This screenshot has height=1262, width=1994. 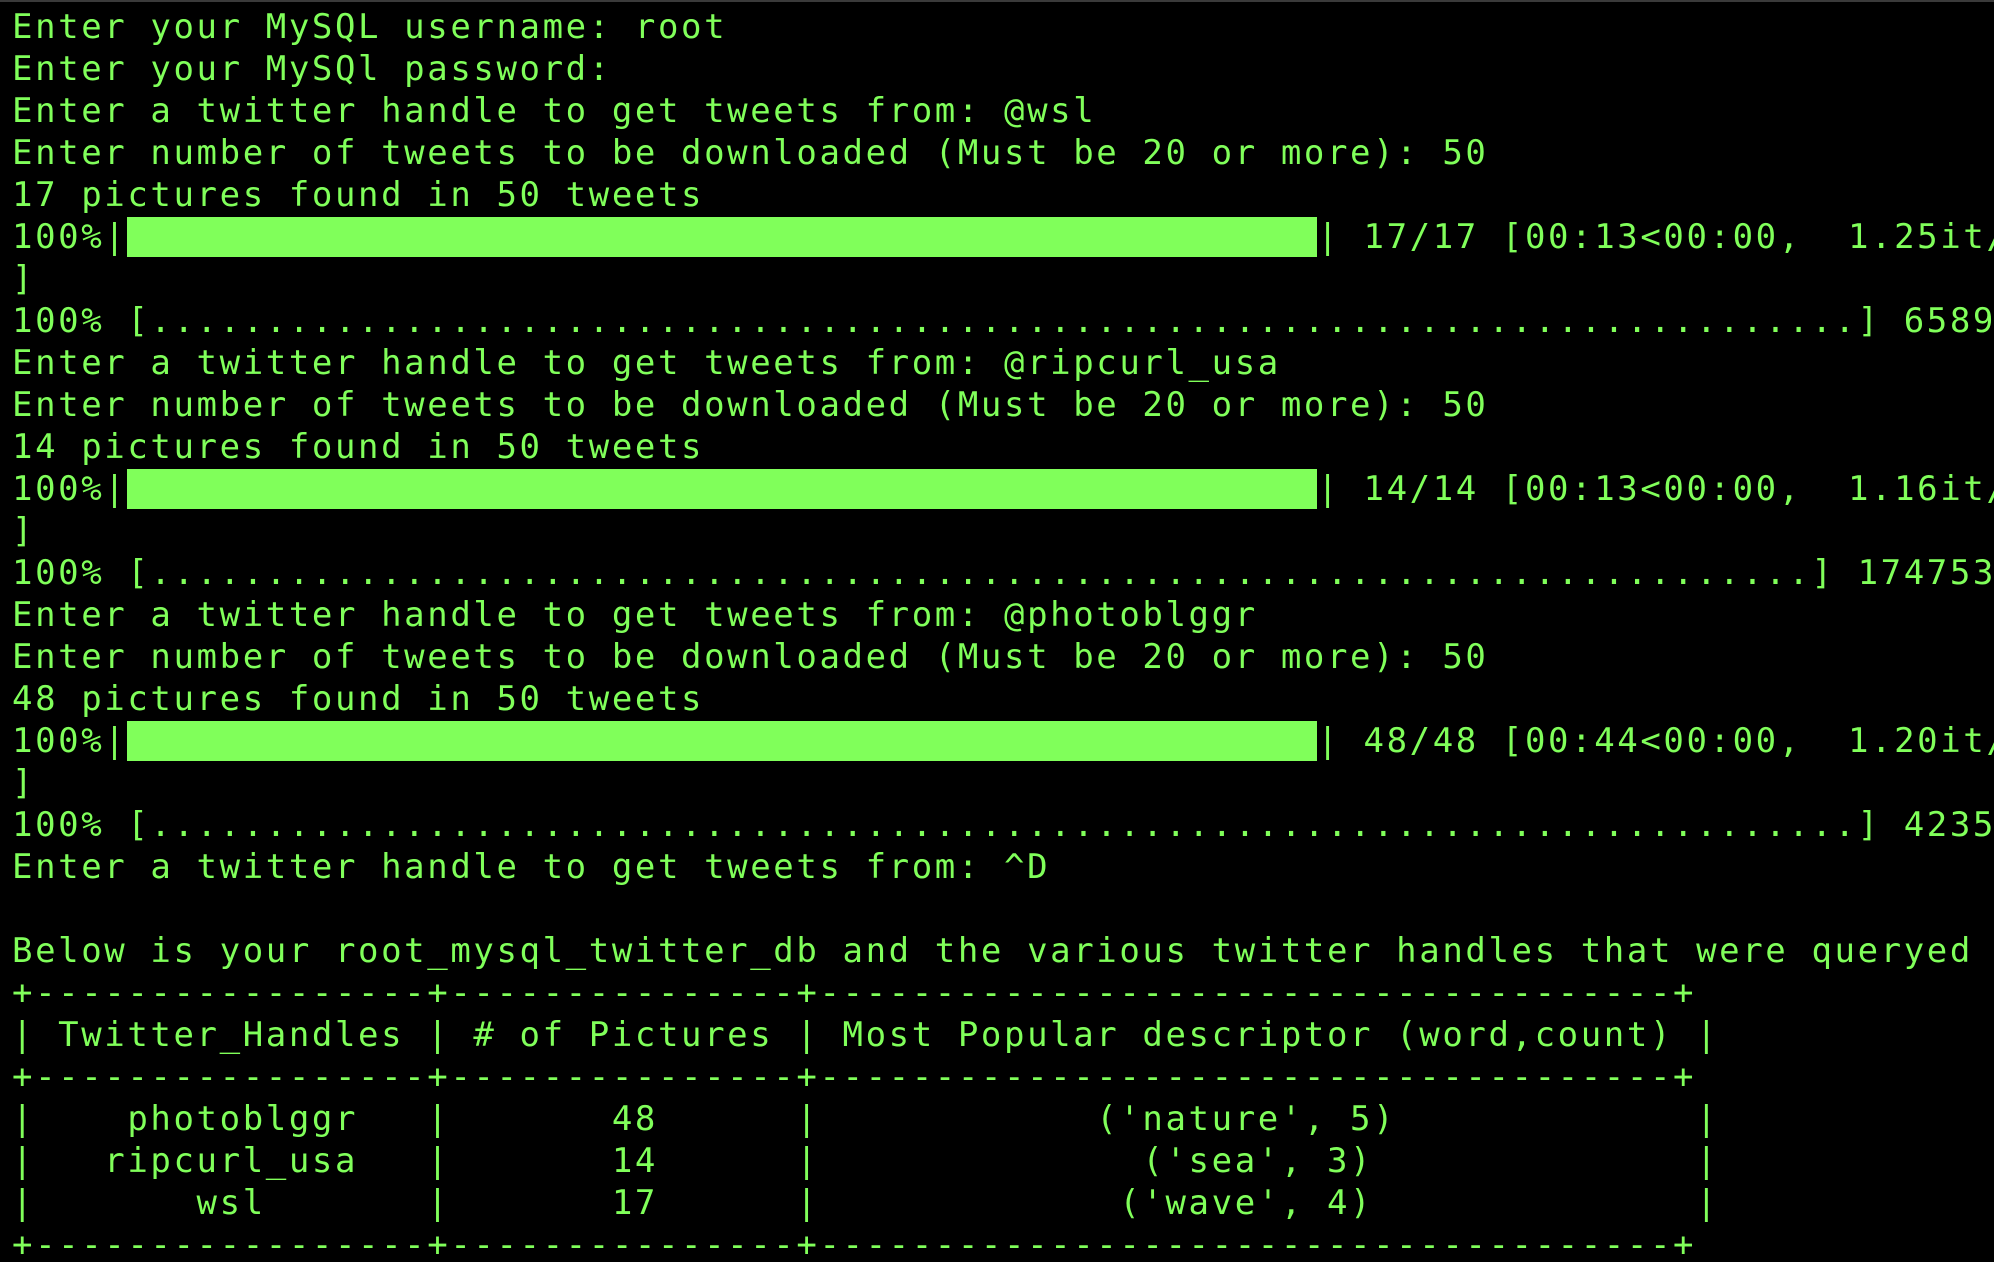 I want to click on progress-stats: | 14/14 [00:13<00:00, 1.16it/s, so click(x=1655, y=489).